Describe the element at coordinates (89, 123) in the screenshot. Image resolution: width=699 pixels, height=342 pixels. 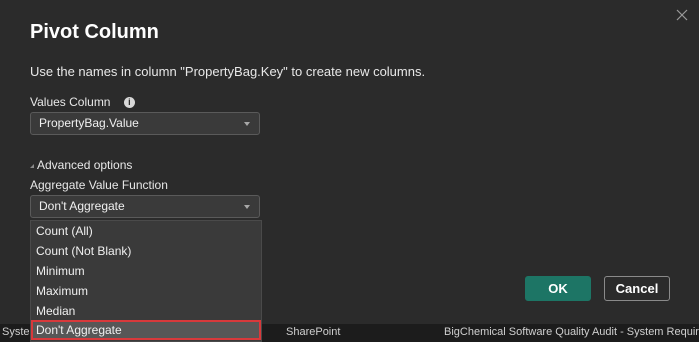
I see `values-column-value: PropertyBag.Value` at that location.